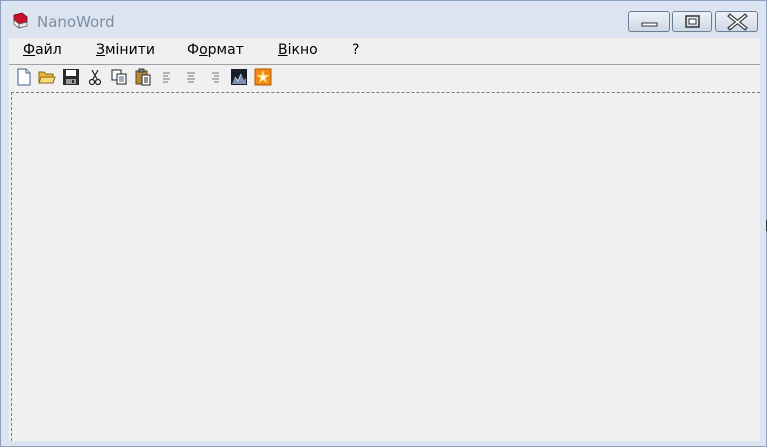  I want to click on align-center-icon, so click(191, 77).